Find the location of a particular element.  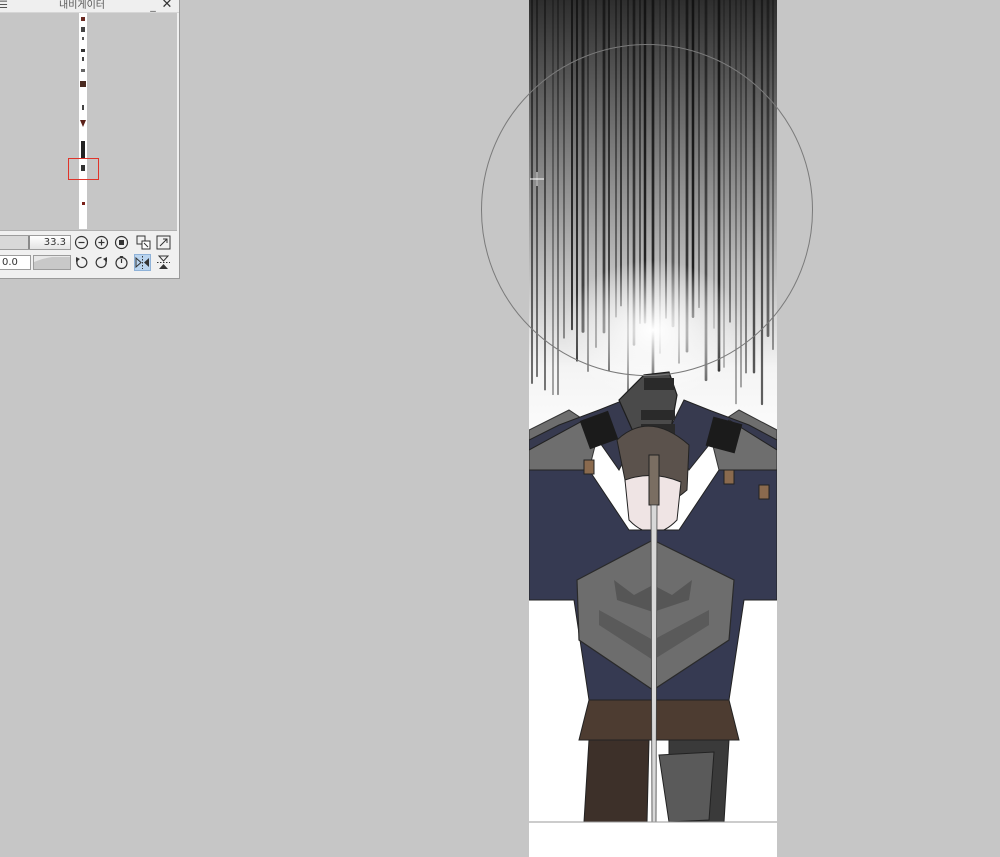

rotation-input: 0.0 is located at coordinates (15, 262).